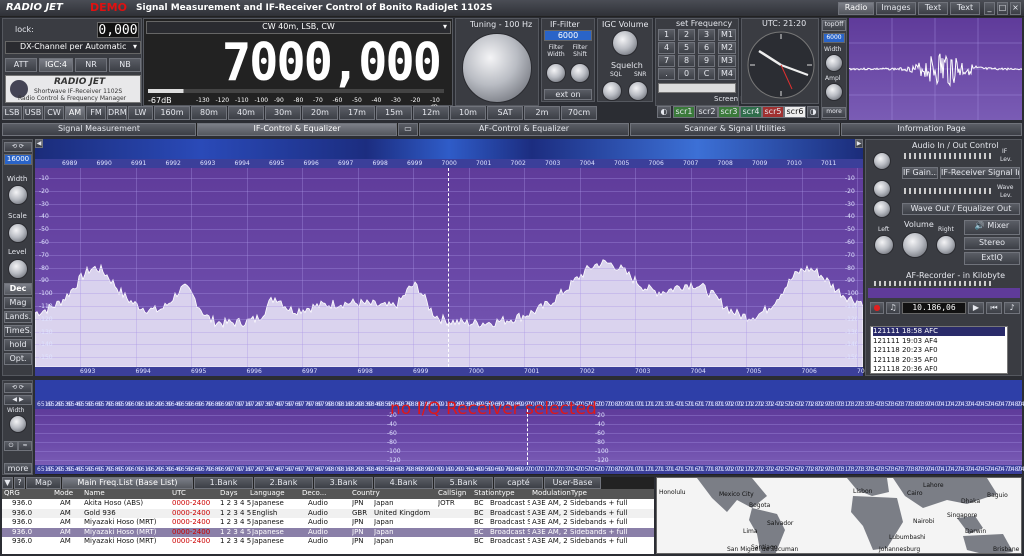  I want to click on igc-button: IGC:4, so click(56, 65).